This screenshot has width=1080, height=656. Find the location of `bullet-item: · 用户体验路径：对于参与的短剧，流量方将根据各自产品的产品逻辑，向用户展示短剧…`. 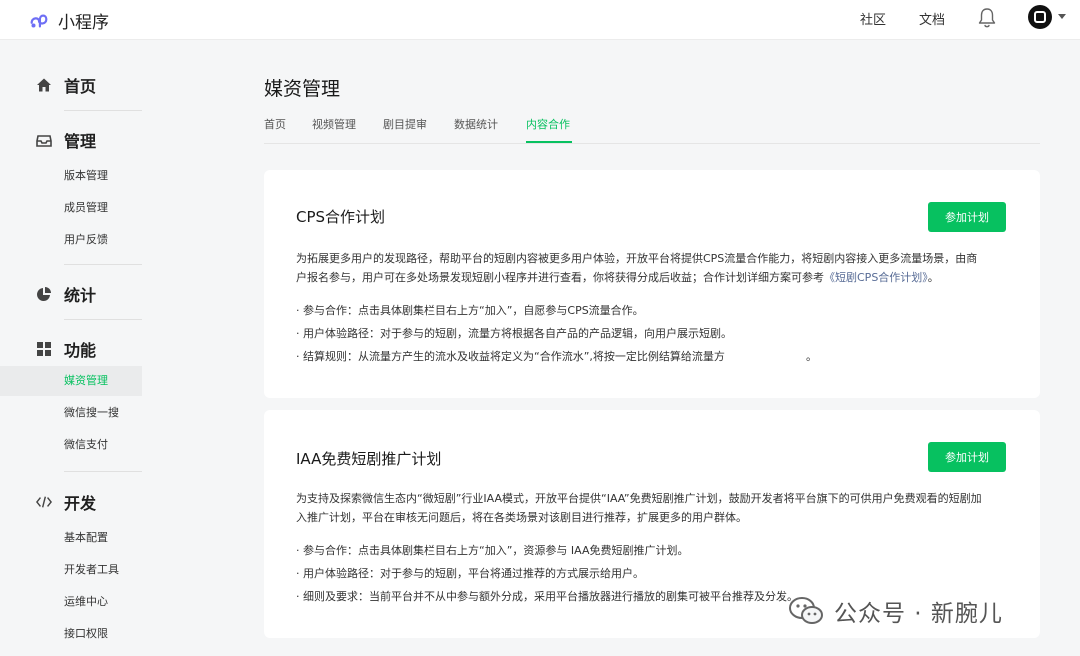

bullet-item: · 用户体验路径：对于参与的短剧，流量方将根据各自产品的产品逻辑，向用户展示短剧… is located at coordinates (514, 333).